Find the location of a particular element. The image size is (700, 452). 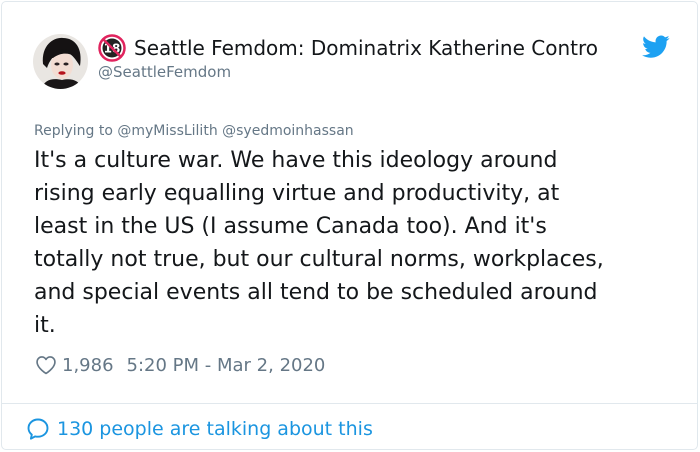

speech-bubble-icon is located at coordinates (38, 429).